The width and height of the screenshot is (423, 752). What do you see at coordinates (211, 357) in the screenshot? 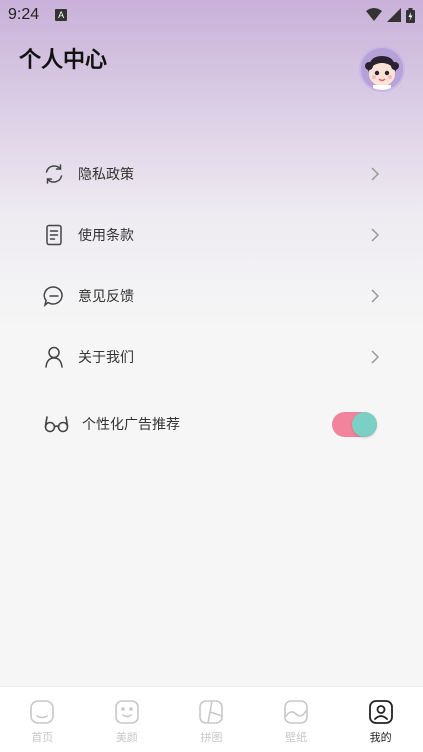
I see `menu-item-about-us: 关于我们` at bounding box center [211, 357].